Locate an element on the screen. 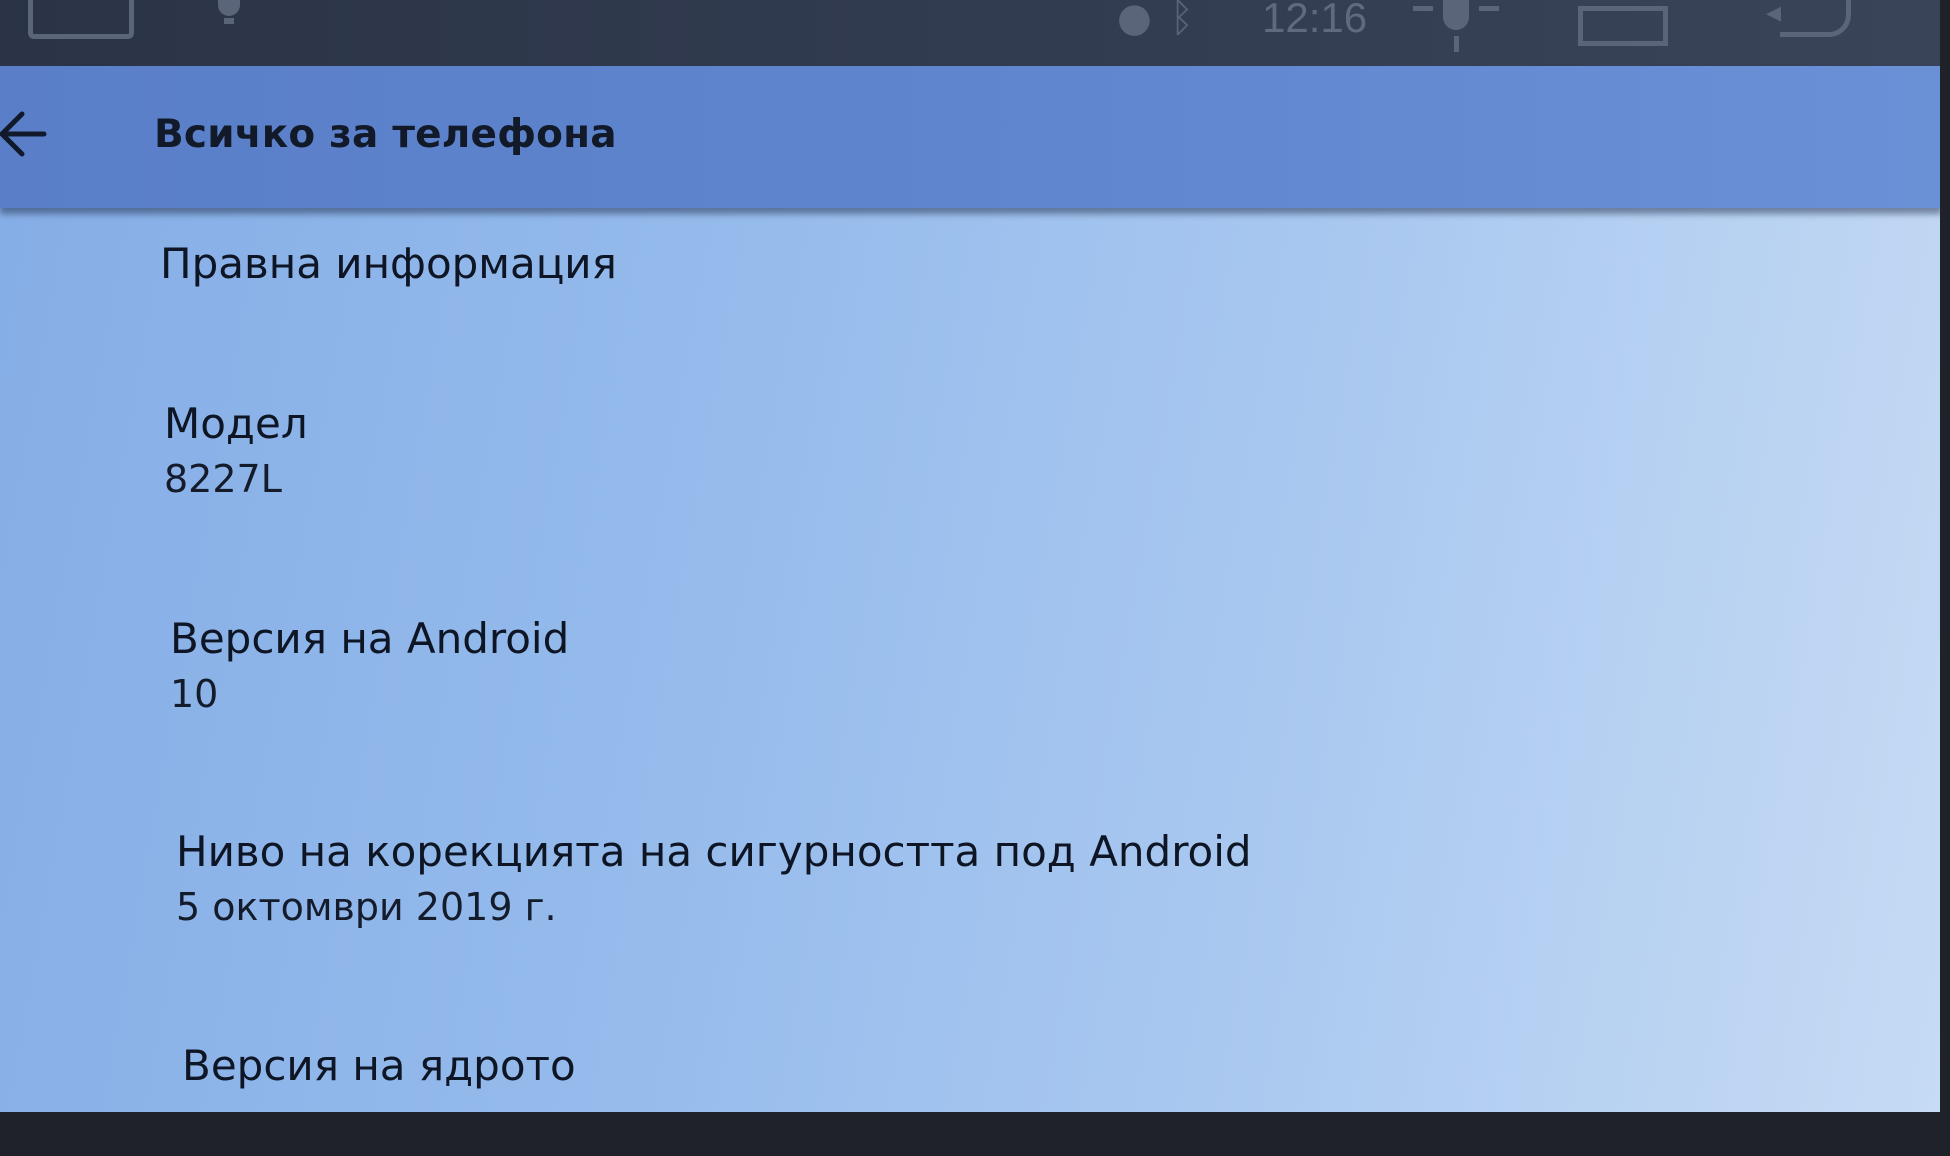  bulb-icon is located at coordinates (229, 12).